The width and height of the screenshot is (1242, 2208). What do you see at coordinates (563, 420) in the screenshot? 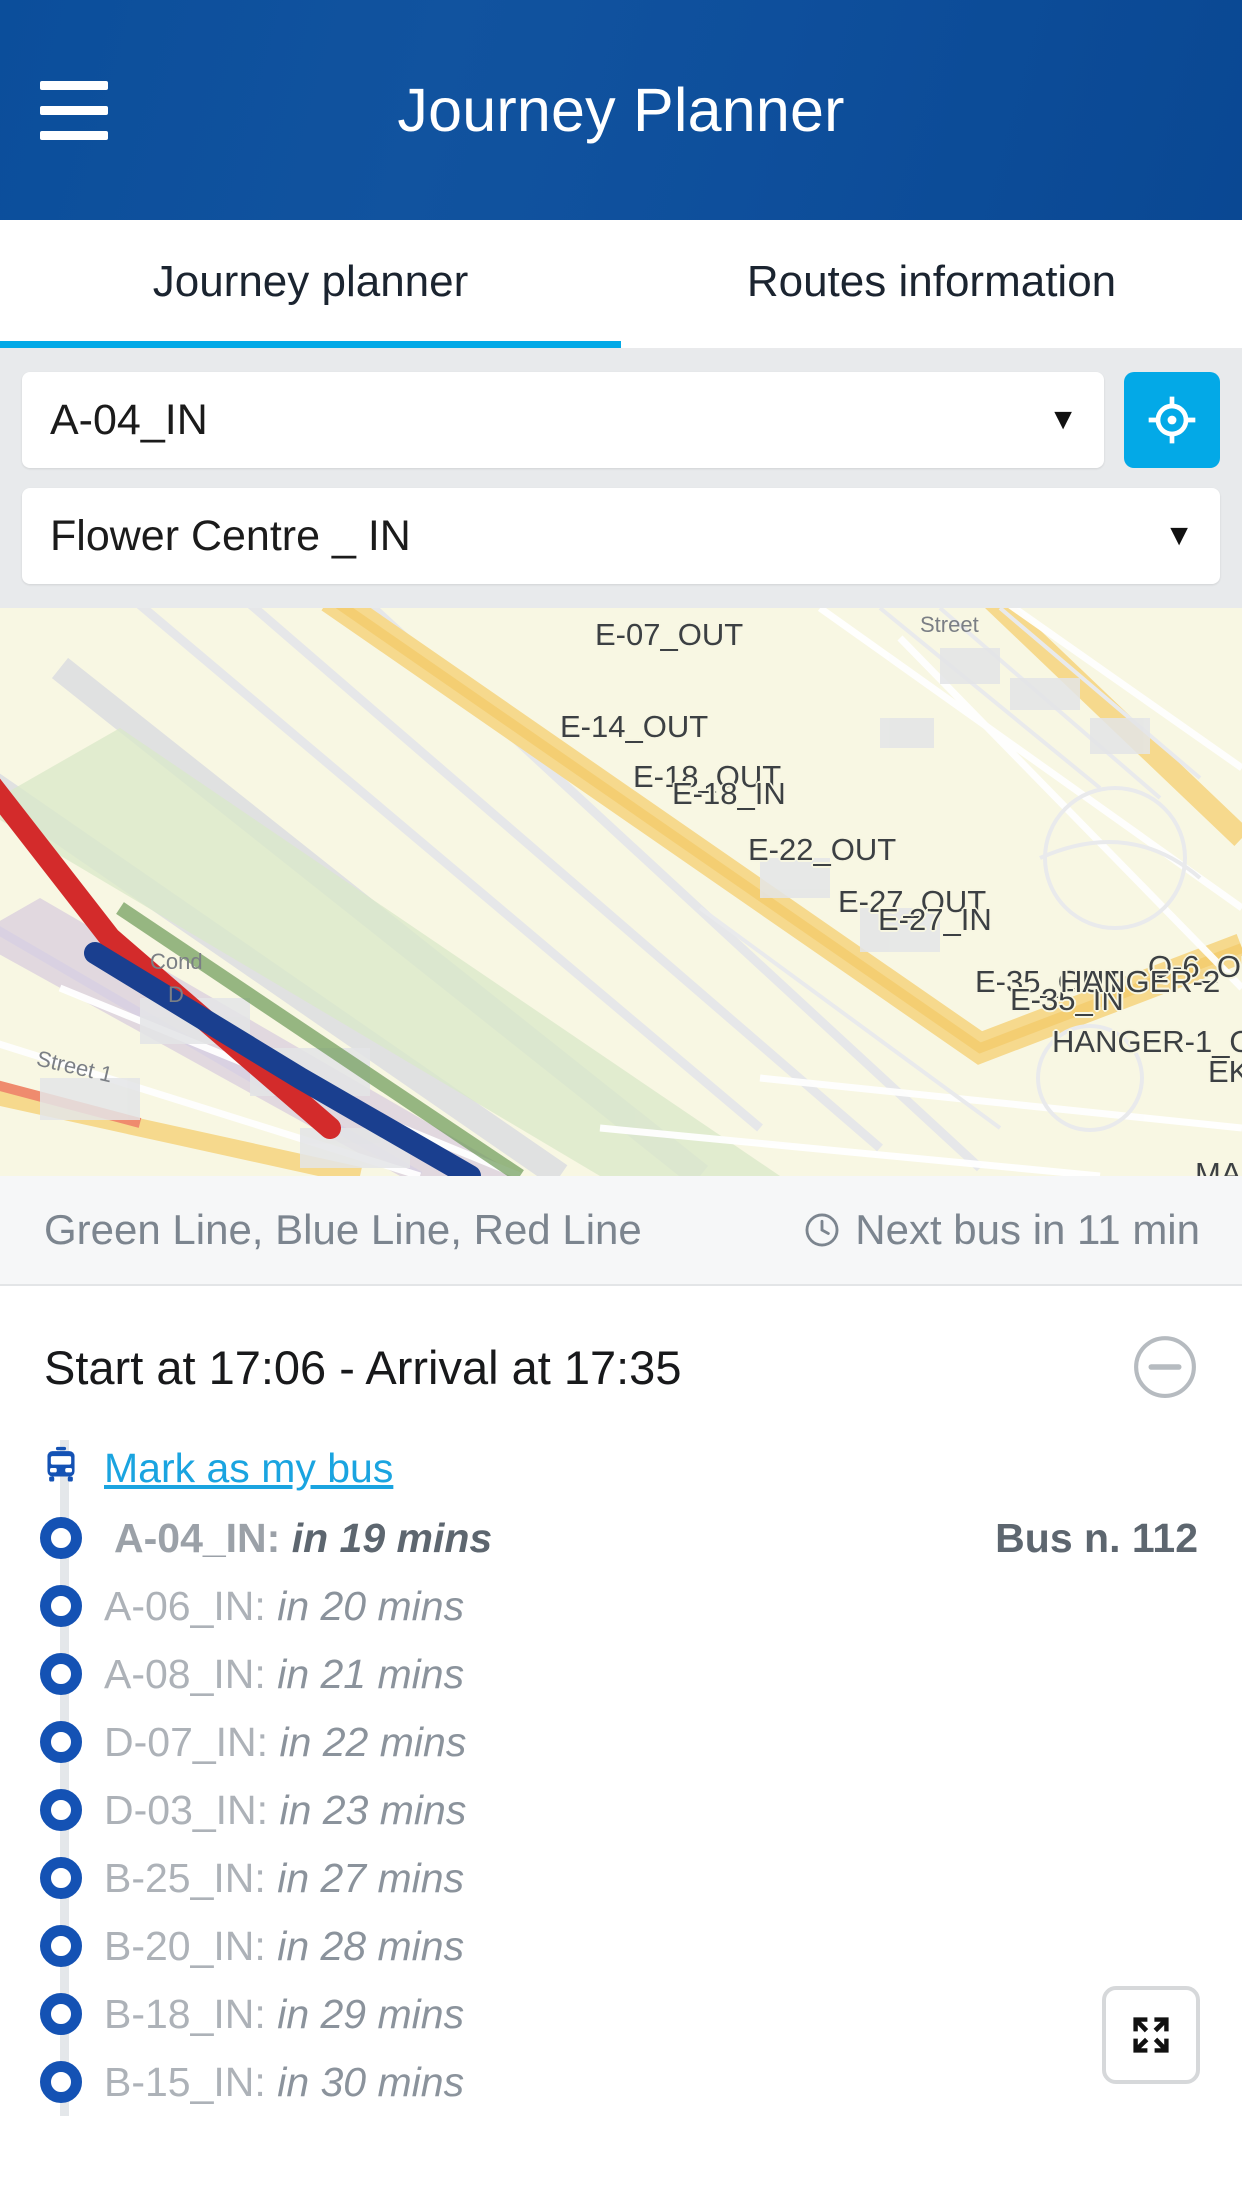
I see `origin-select: A-04_IN ▼` at bounding box center [563, 420].